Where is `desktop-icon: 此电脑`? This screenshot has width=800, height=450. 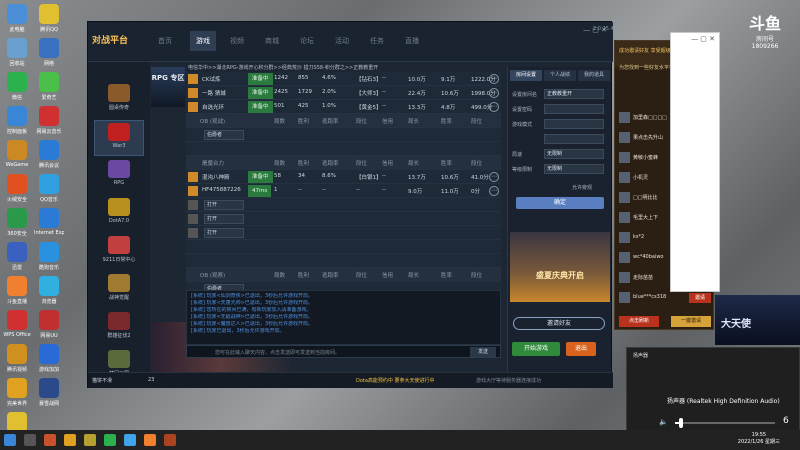 desktop-icon: 此电脑 is located at coordinates (17, 18).